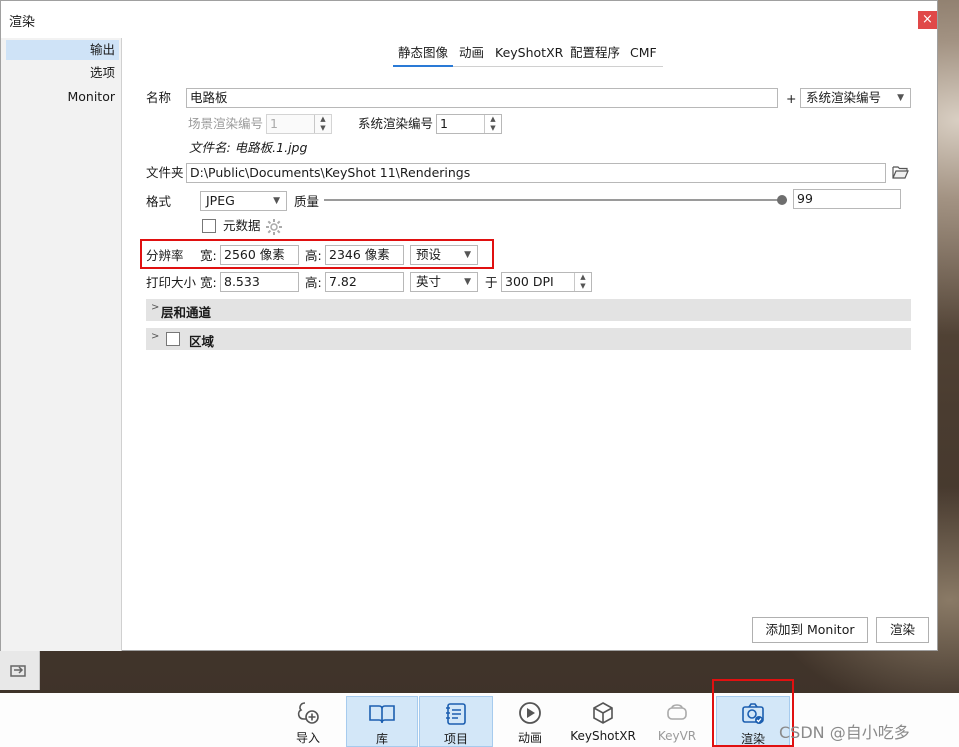 This screenshot has width=959, height=747. Describe the element at coordinates (62, 50) in the screenshot. I see `sidebar-item-output: 输出` at that location.